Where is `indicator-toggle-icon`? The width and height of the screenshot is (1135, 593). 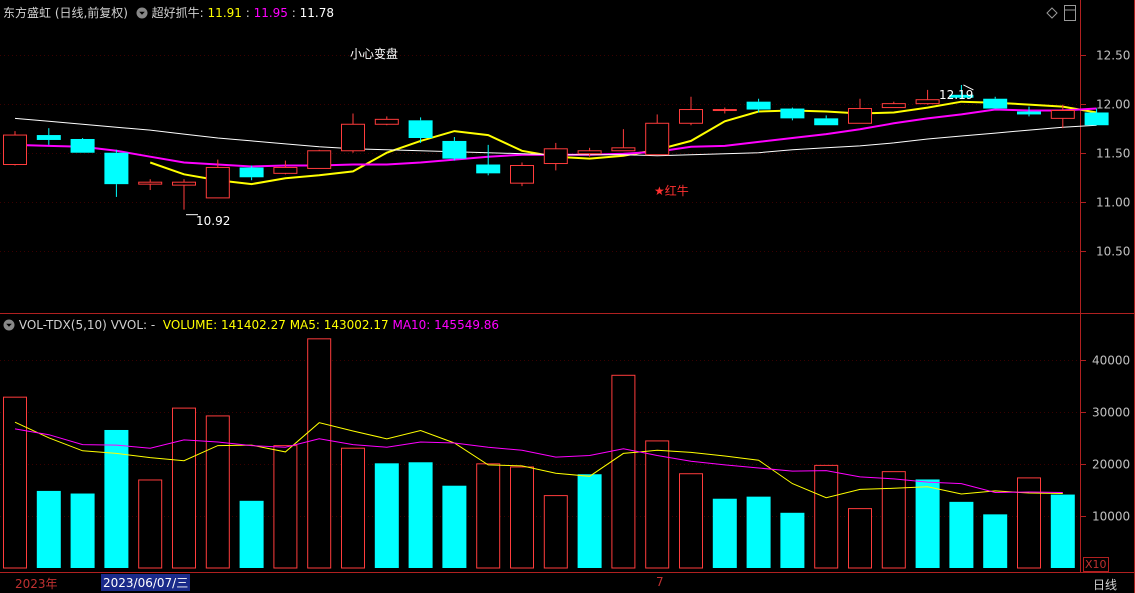 indicator-toggle-icon is located at coordinates (142, 13).